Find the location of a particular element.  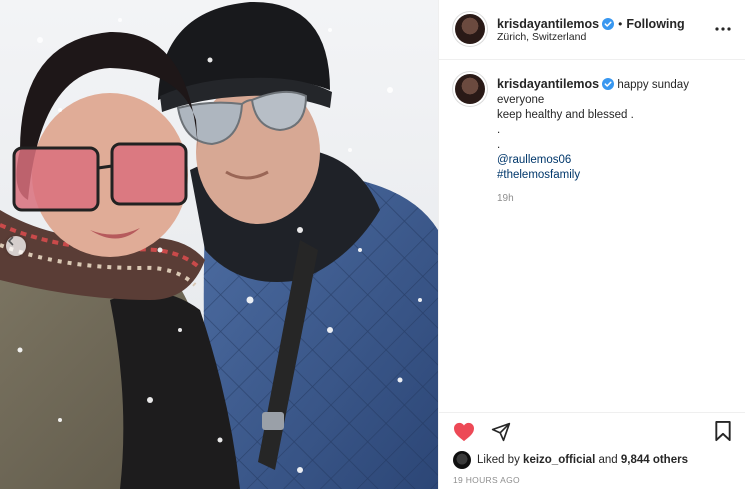

author-username: krisdayantilemos is located at coordinates (548, 24).